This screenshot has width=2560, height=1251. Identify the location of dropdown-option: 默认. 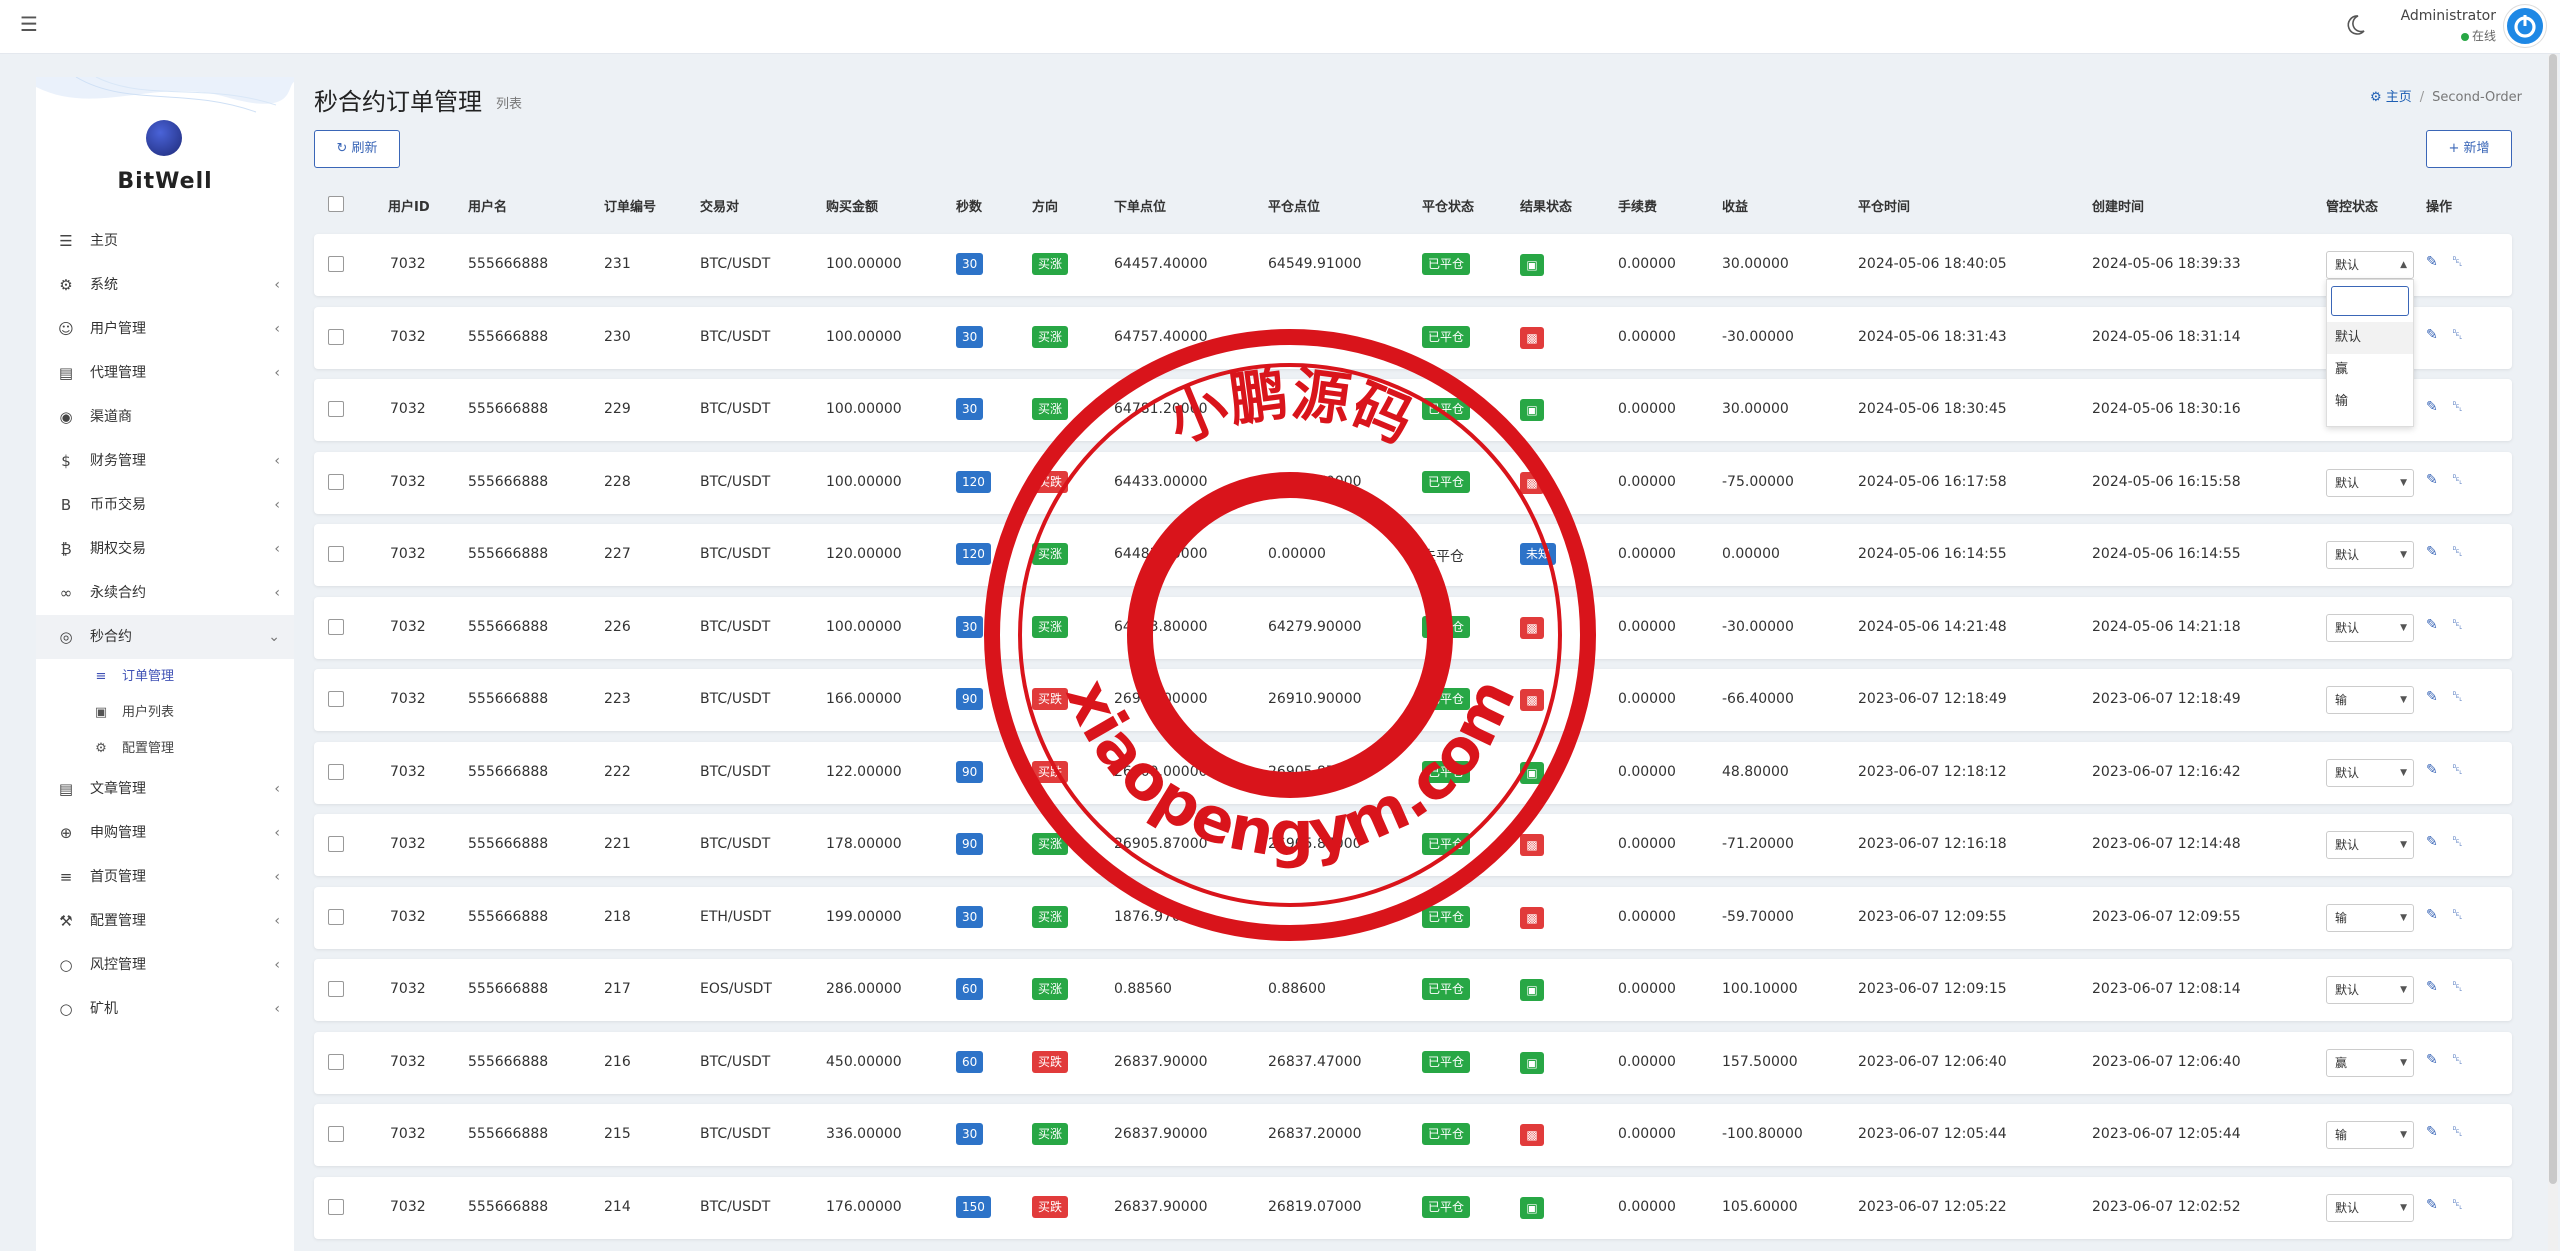
(2370, 338).